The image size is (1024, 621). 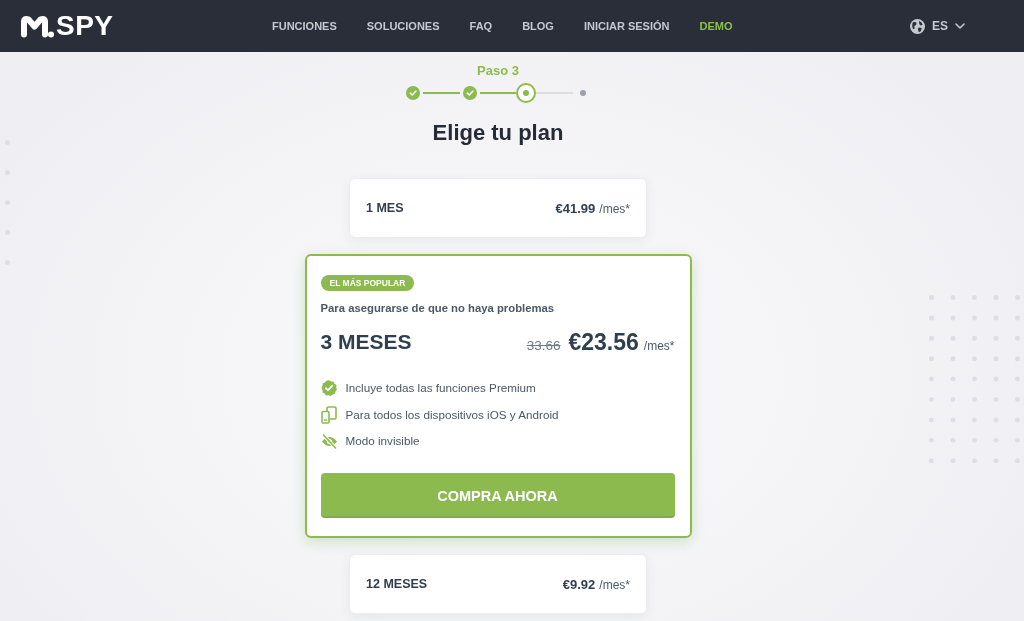 What do you see at coordinates (85, 26) in the screenshot?
I see `logo-text: SPY` at bounding box center [85, 26].